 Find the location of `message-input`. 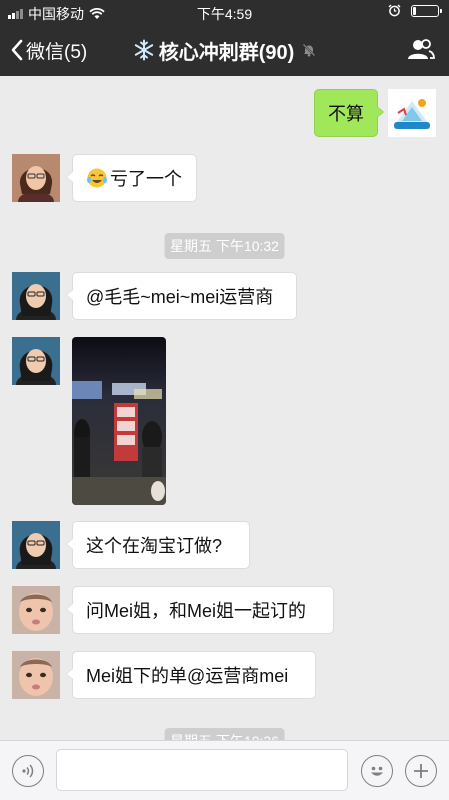

message-input is located at coordinates (202, 770).